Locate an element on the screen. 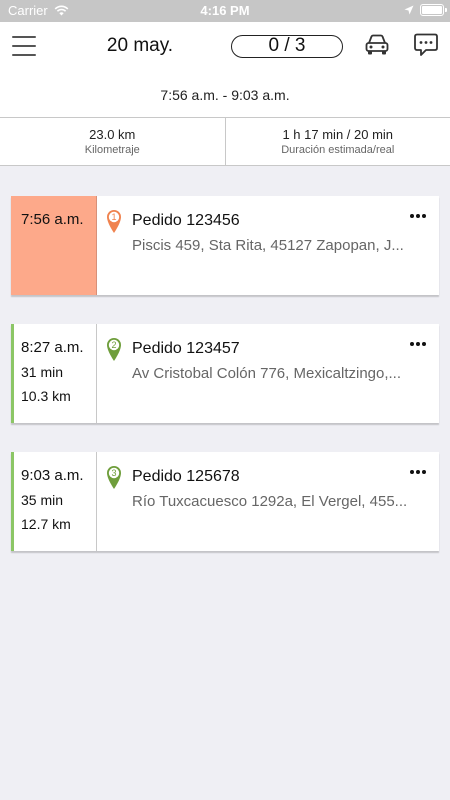 The image size is (450, 800). stop-time-panel: 7:56 a.m. is located at coordinates (54, 245).